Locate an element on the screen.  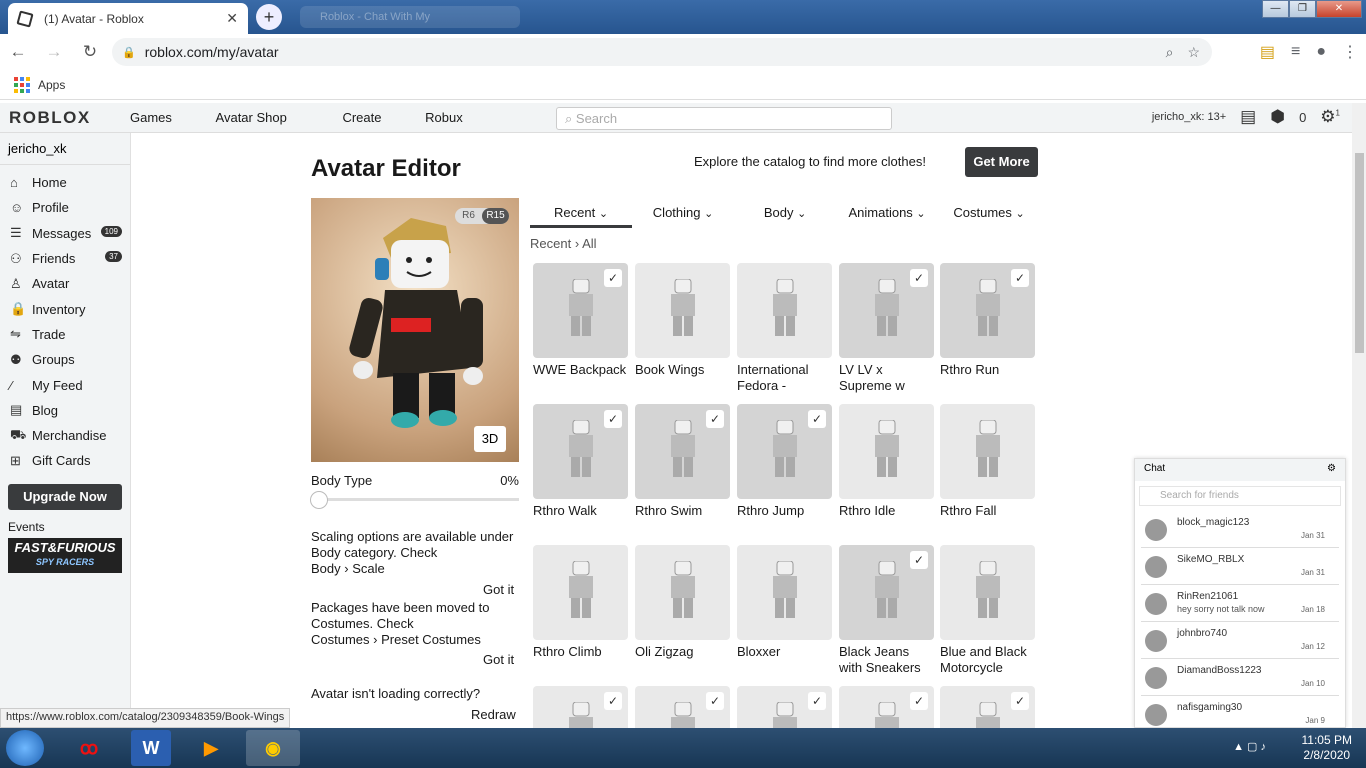
sidebar-item-groups: ⚉ Groups is located at coordinates (65, 359).